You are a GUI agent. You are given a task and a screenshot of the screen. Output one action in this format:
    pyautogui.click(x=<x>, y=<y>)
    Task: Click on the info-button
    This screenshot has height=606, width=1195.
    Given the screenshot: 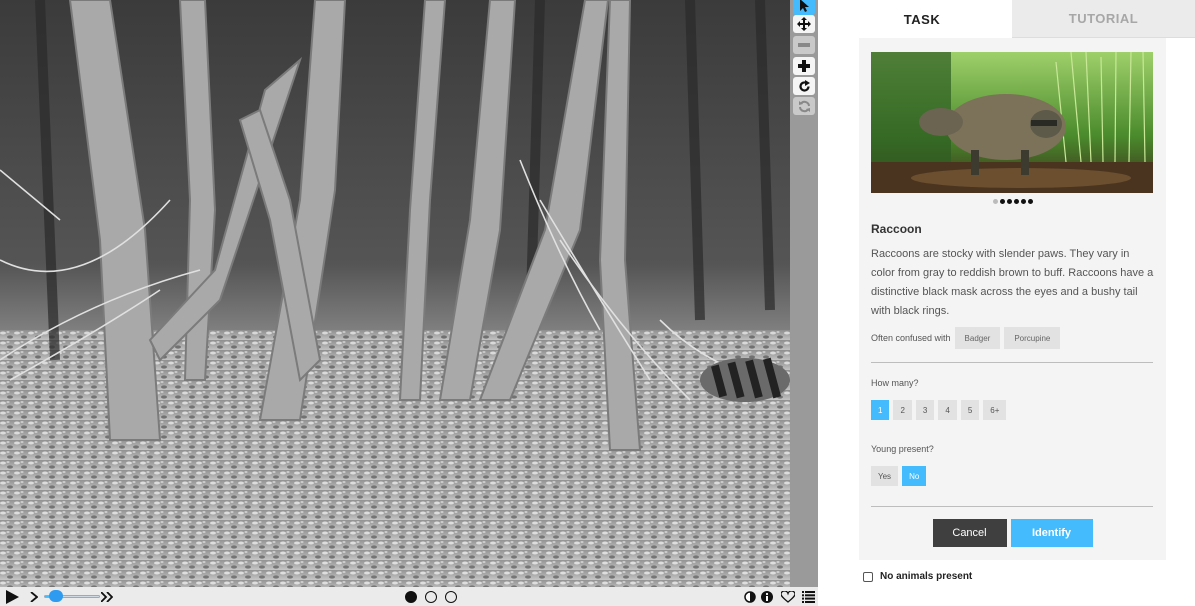 What is the action you would take?
    pyautogui.click(x=767, y=596)
    